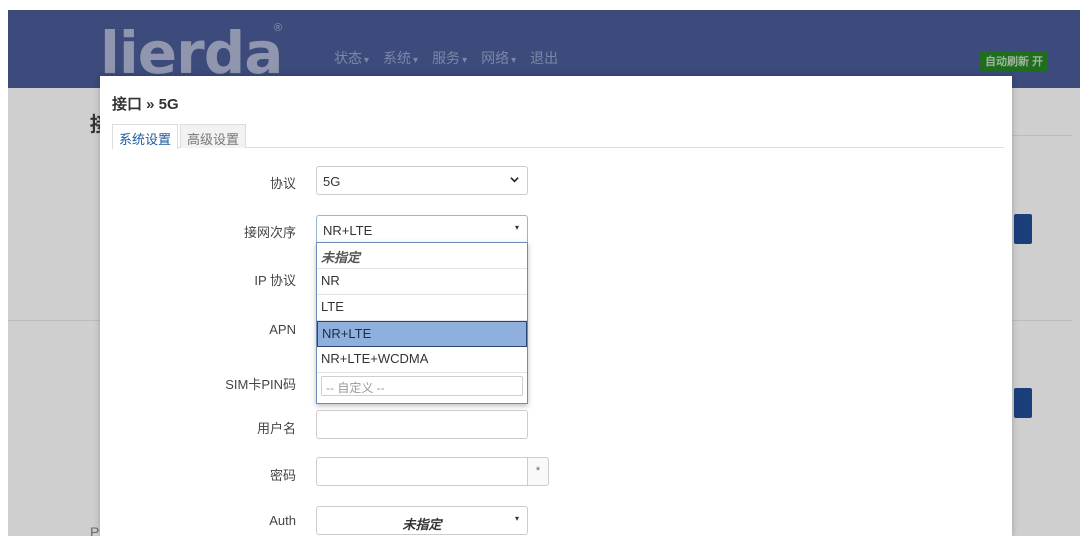 This screenshot has width=1088, height=536. I want to click on nav-item-system: 系统 ▾, so click(400, 58).